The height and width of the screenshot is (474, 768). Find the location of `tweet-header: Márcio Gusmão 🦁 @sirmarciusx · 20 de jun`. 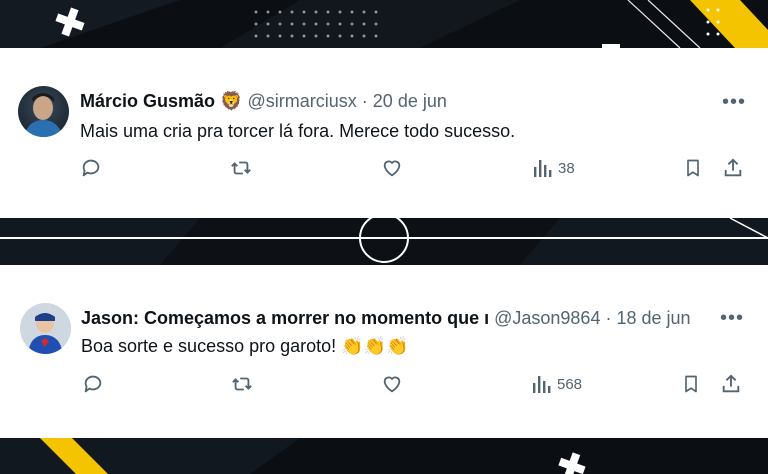

tweet-header: Márcio Gusmão 🦁 @sirmarciusx · 20 de jun is located at coordinates (263, 101).